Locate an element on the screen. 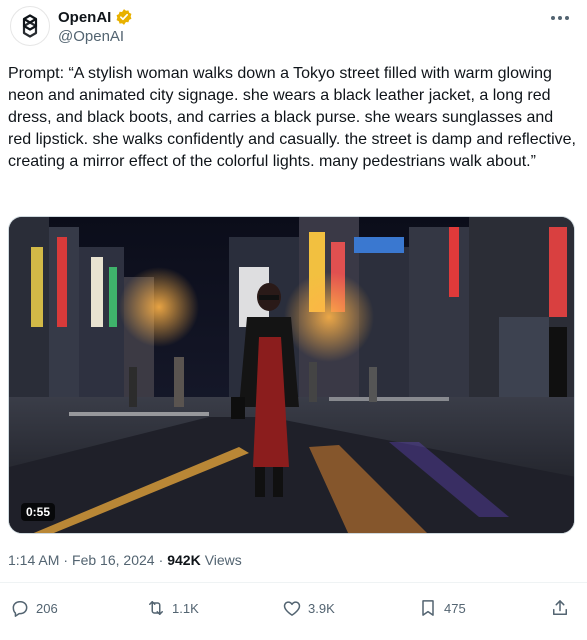 The height and width of the screenshot is (640, 587). share-button is located at coordinates (560, 608).